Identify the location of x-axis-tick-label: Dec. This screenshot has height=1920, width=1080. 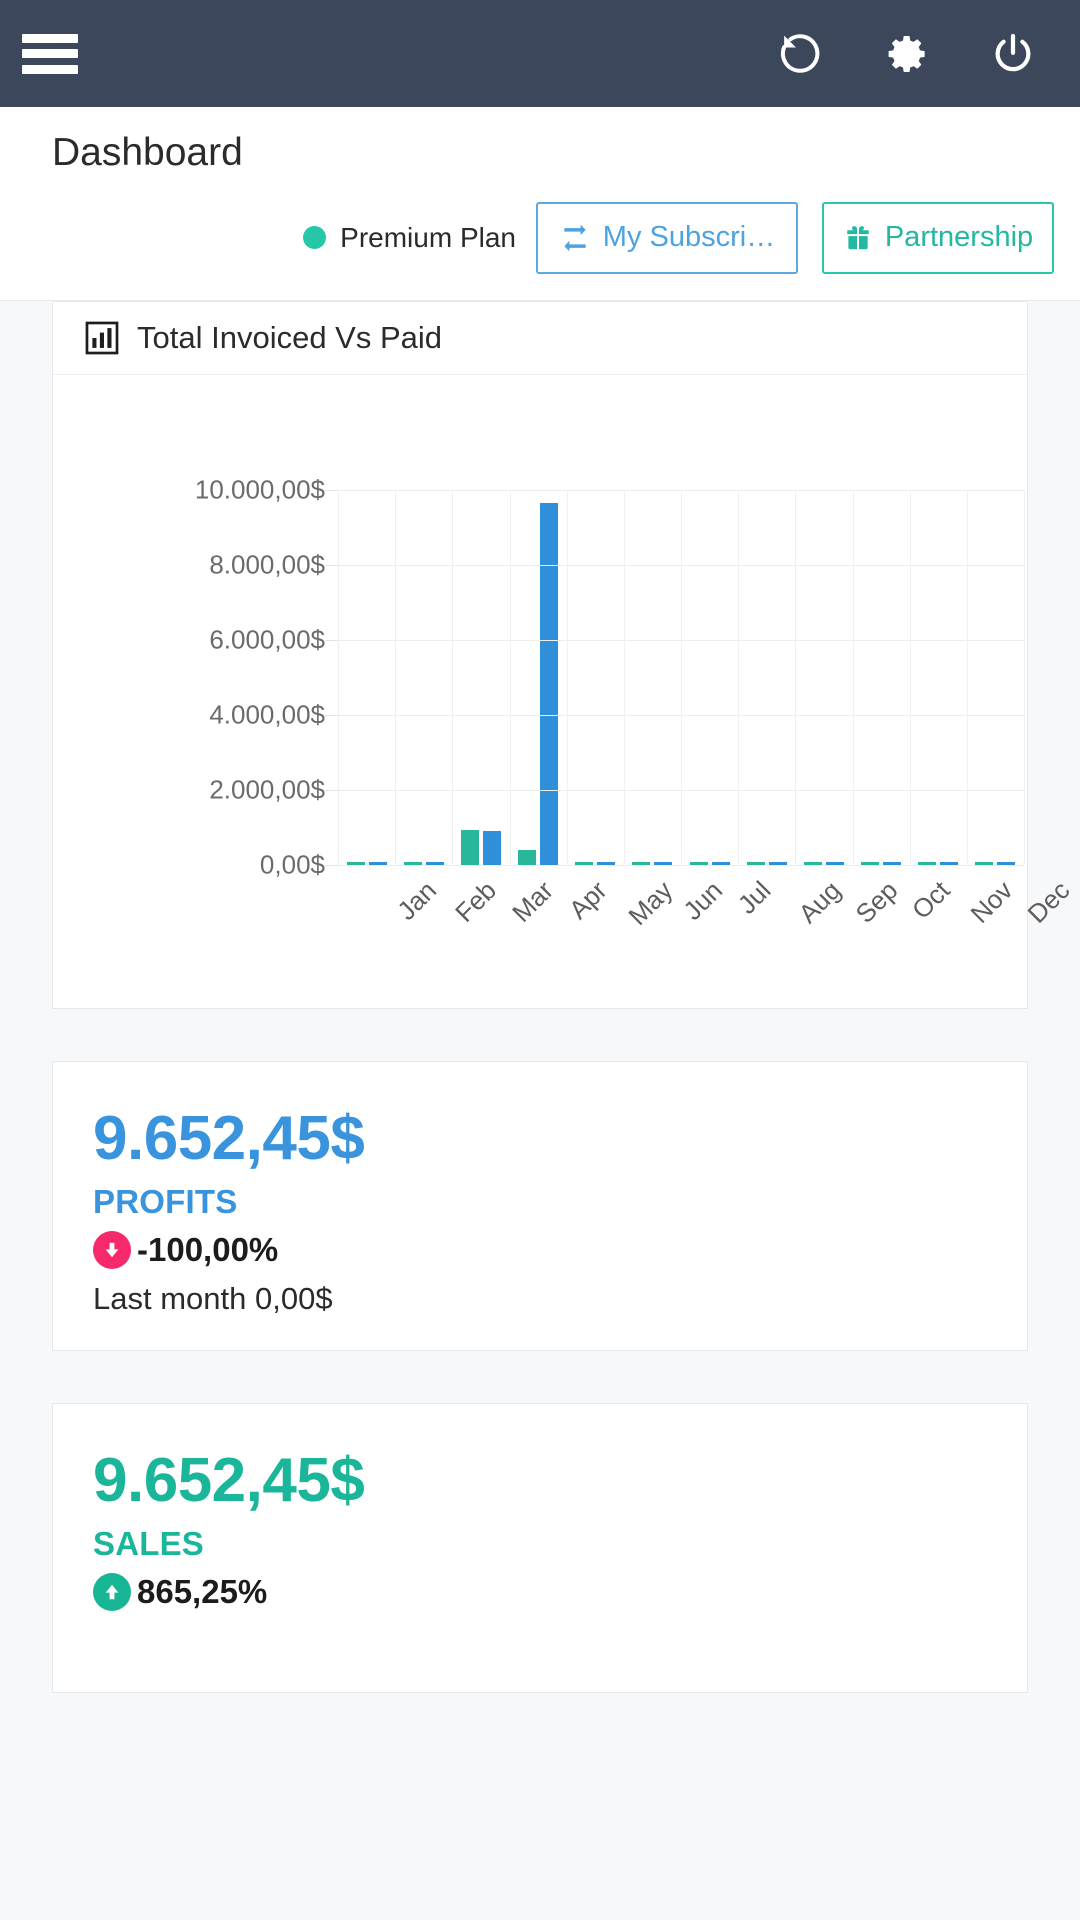
(1048, 901).